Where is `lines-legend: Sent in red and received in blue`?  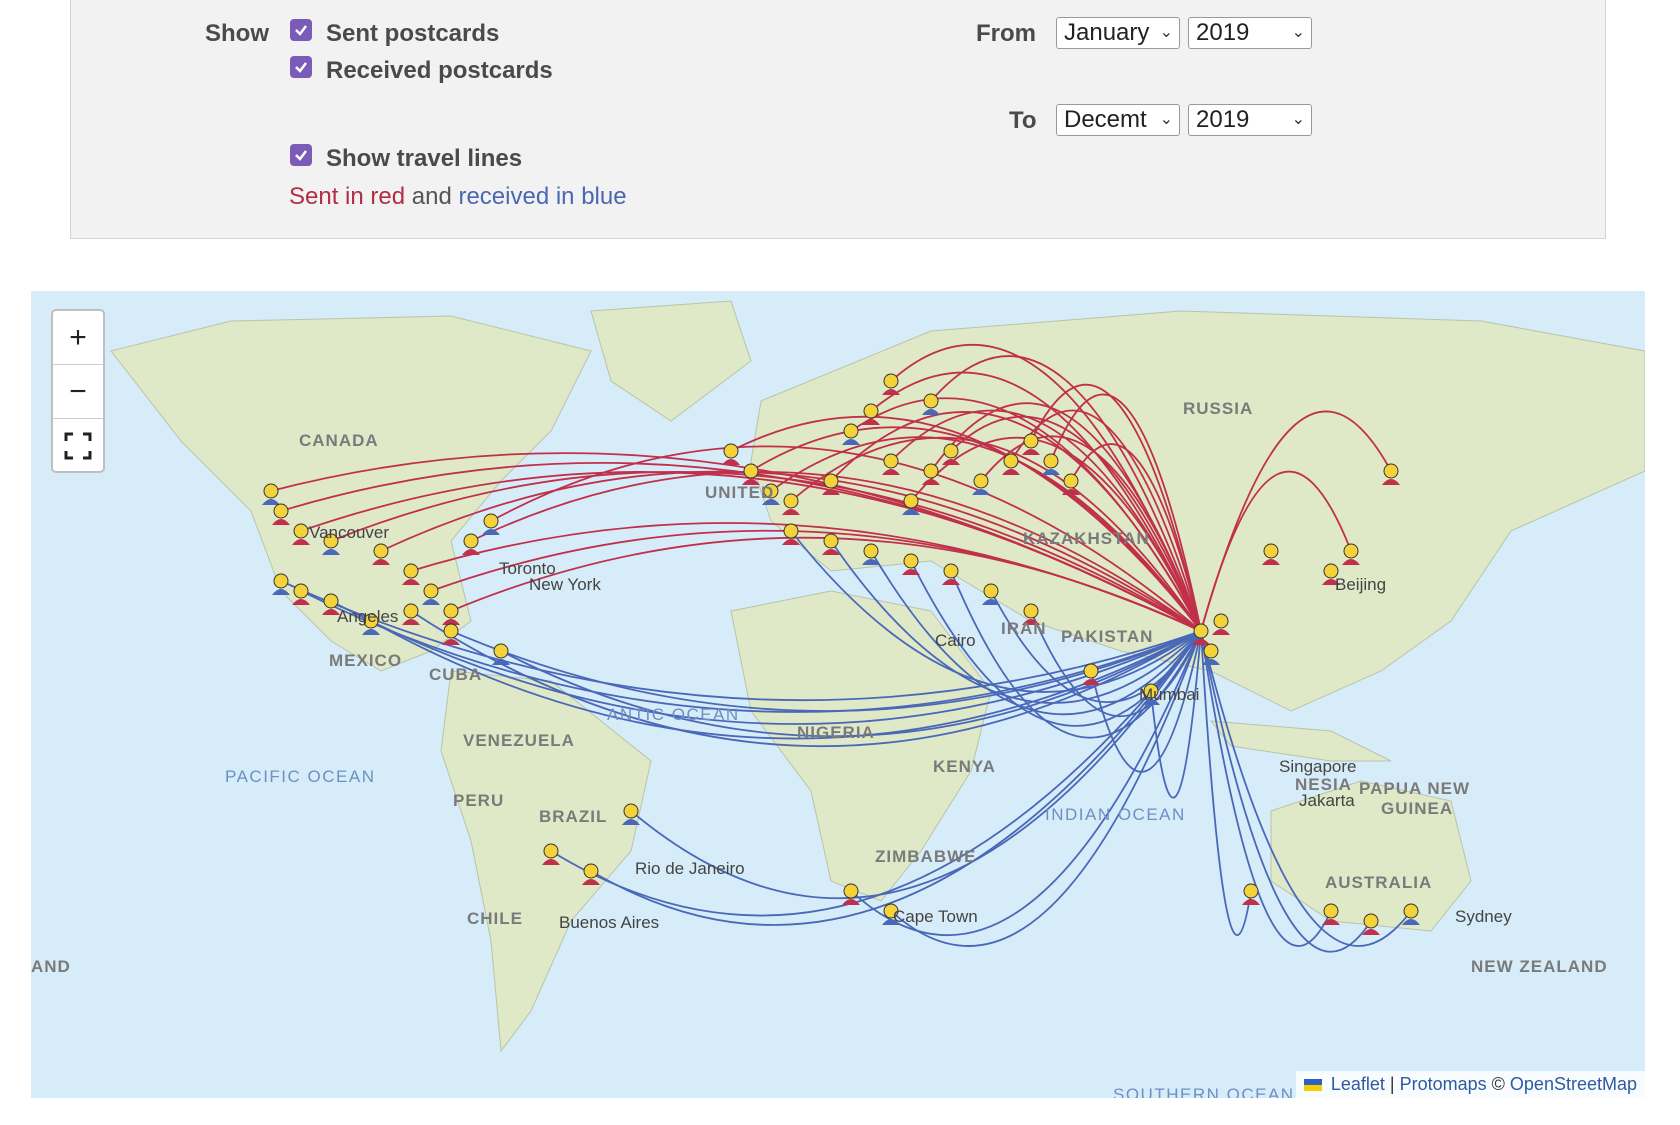
lines-legend: Sent in red and received in blue is located at coordinates (458, 197).